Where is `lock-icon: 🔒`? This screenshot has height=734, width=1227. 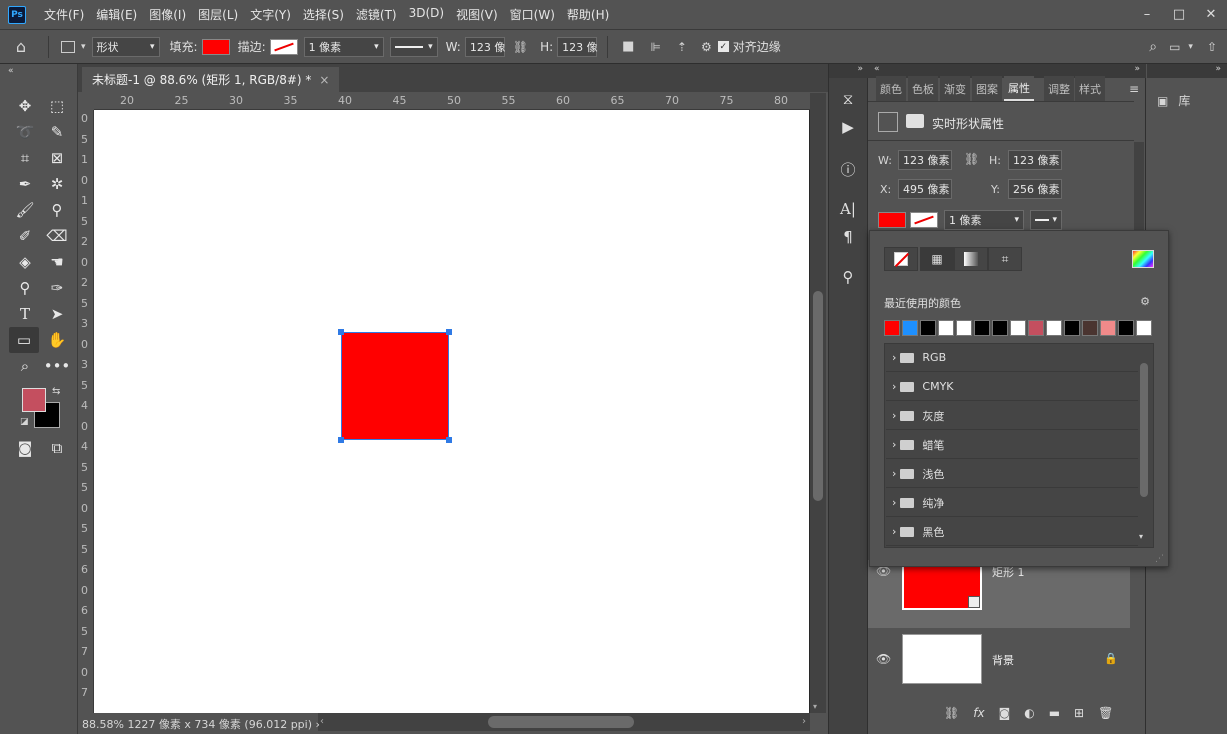
lock-icon: 🔒 is located at coordinates (1111, 658).